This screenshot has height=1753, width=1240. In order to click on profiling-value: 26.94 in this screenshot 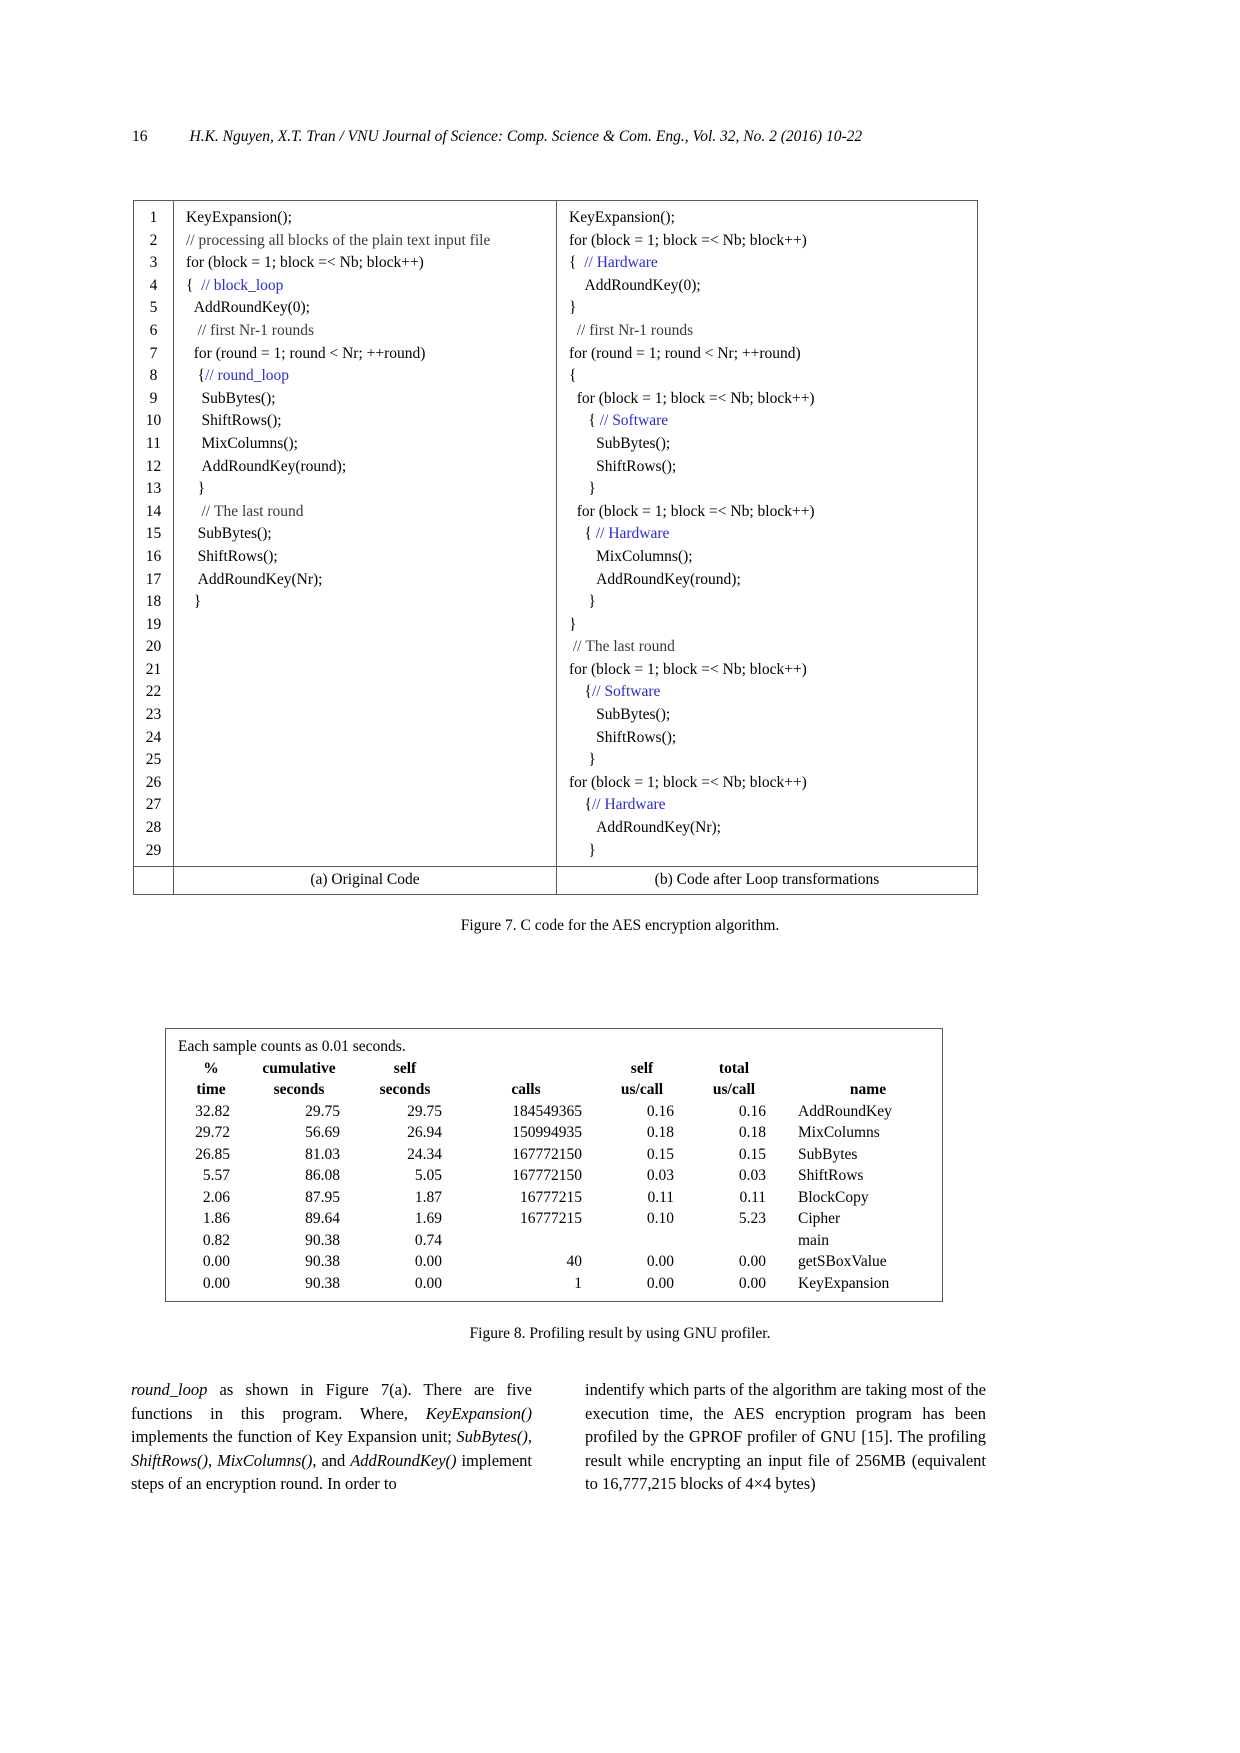, I will do `click(424, 1132)`.